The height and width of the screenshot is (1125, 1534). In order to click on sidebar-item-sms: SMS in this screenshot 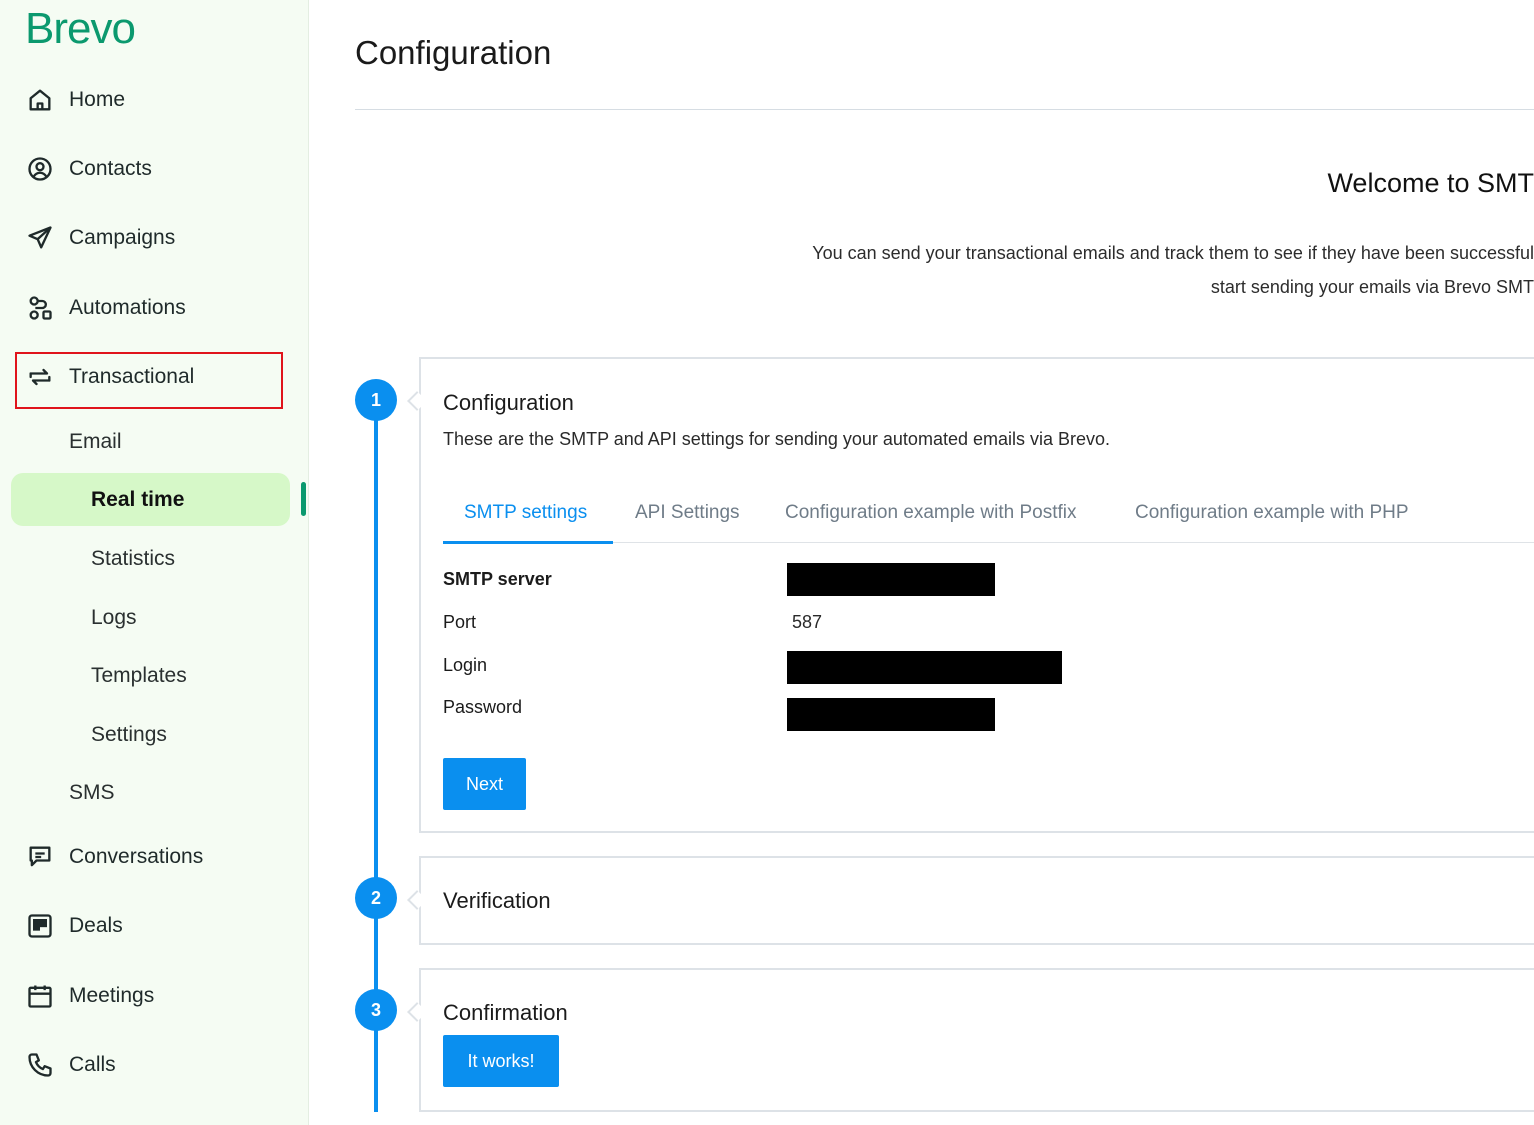, I will do `click(92, 793)`.